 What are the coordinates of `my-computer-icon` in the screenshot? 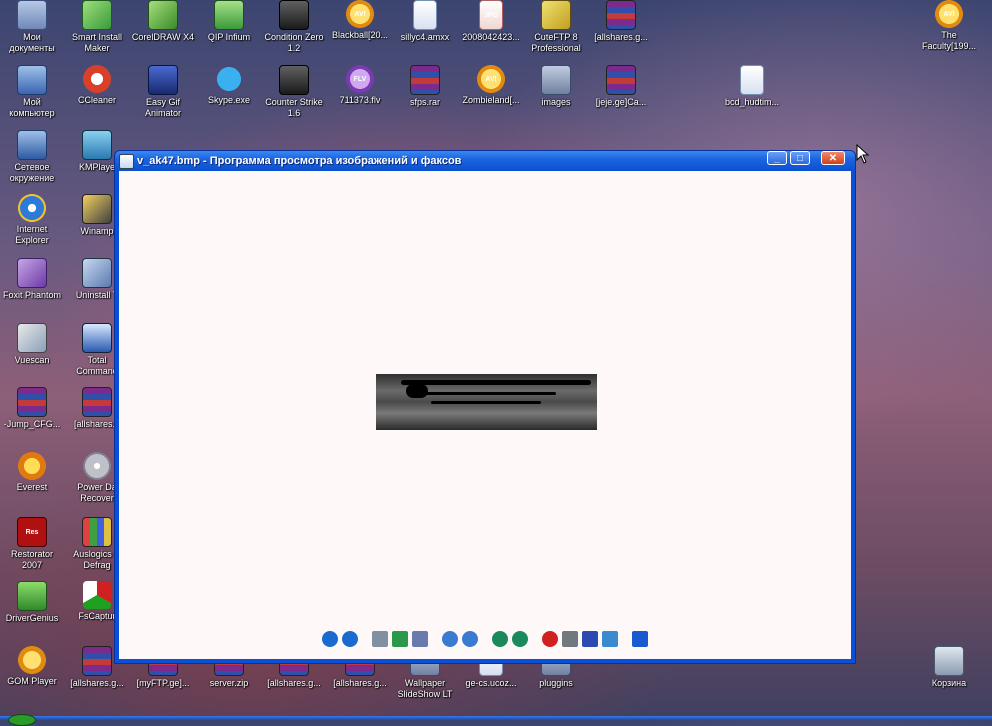 It's located at (32, 80).